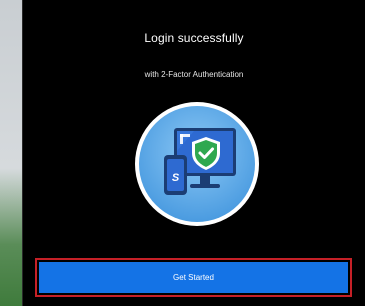  What do you see at coordinates (194, 38) in the screenshot?
I see `dialog-title: Login successfully` at bounding box center [194, 38].